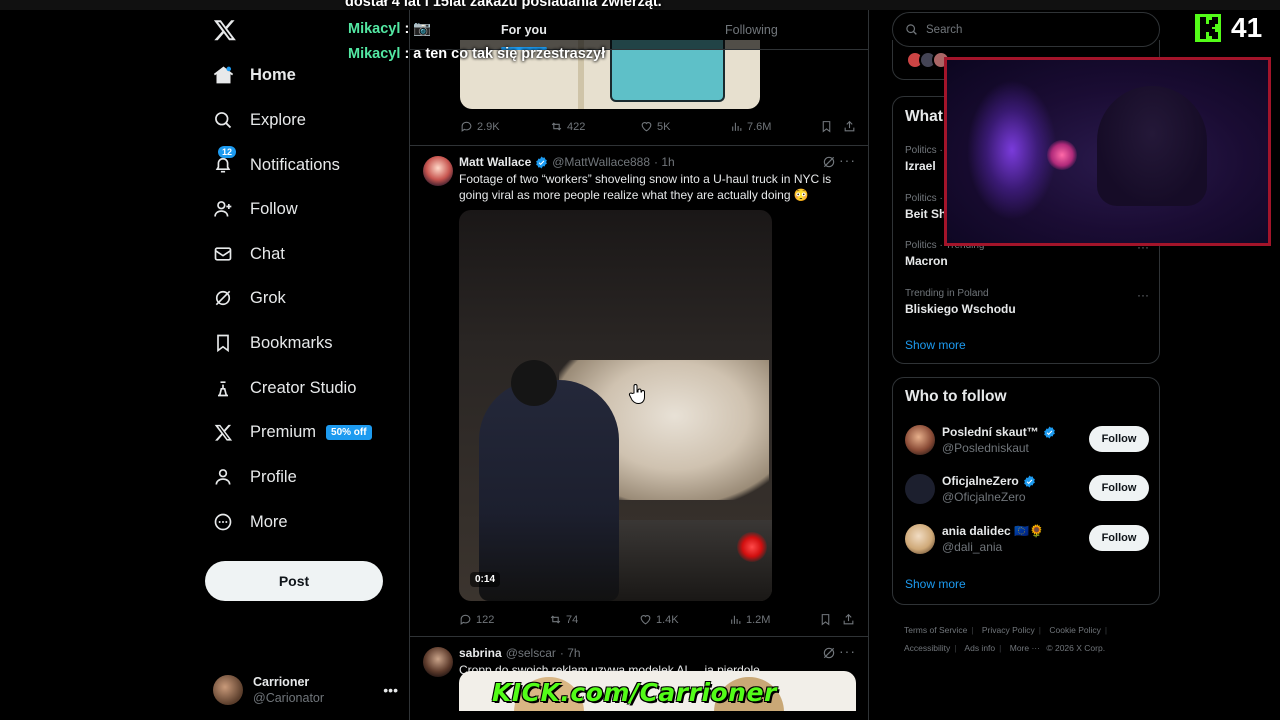  Describe the element at coordinates (281, 682) in the screenshot. I see `account-name: Carrioner` at that location.